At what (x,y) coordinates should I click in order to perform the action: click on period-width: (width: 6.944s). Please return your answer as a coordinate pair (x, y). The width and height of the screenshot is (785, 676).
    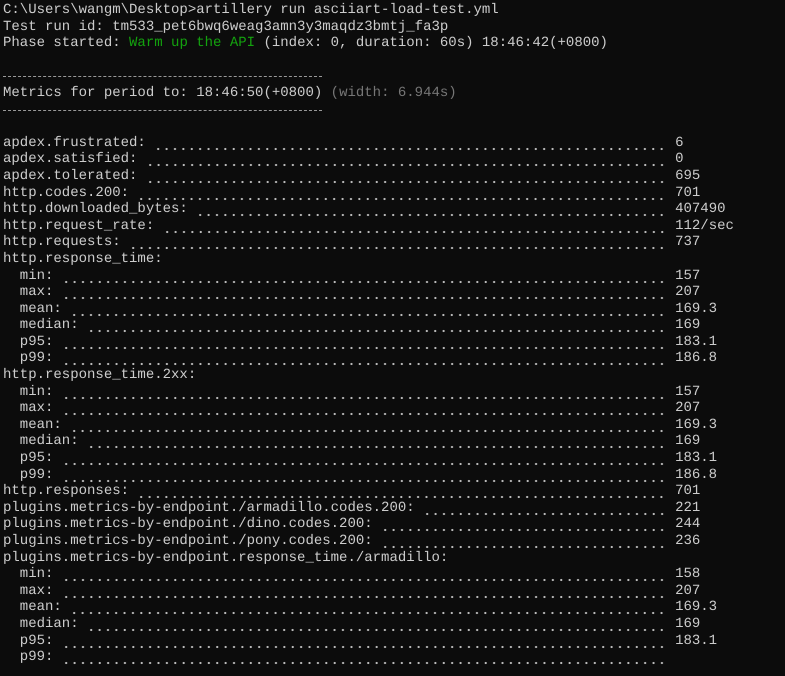
    Looking at the image, I should click on (393, 92).